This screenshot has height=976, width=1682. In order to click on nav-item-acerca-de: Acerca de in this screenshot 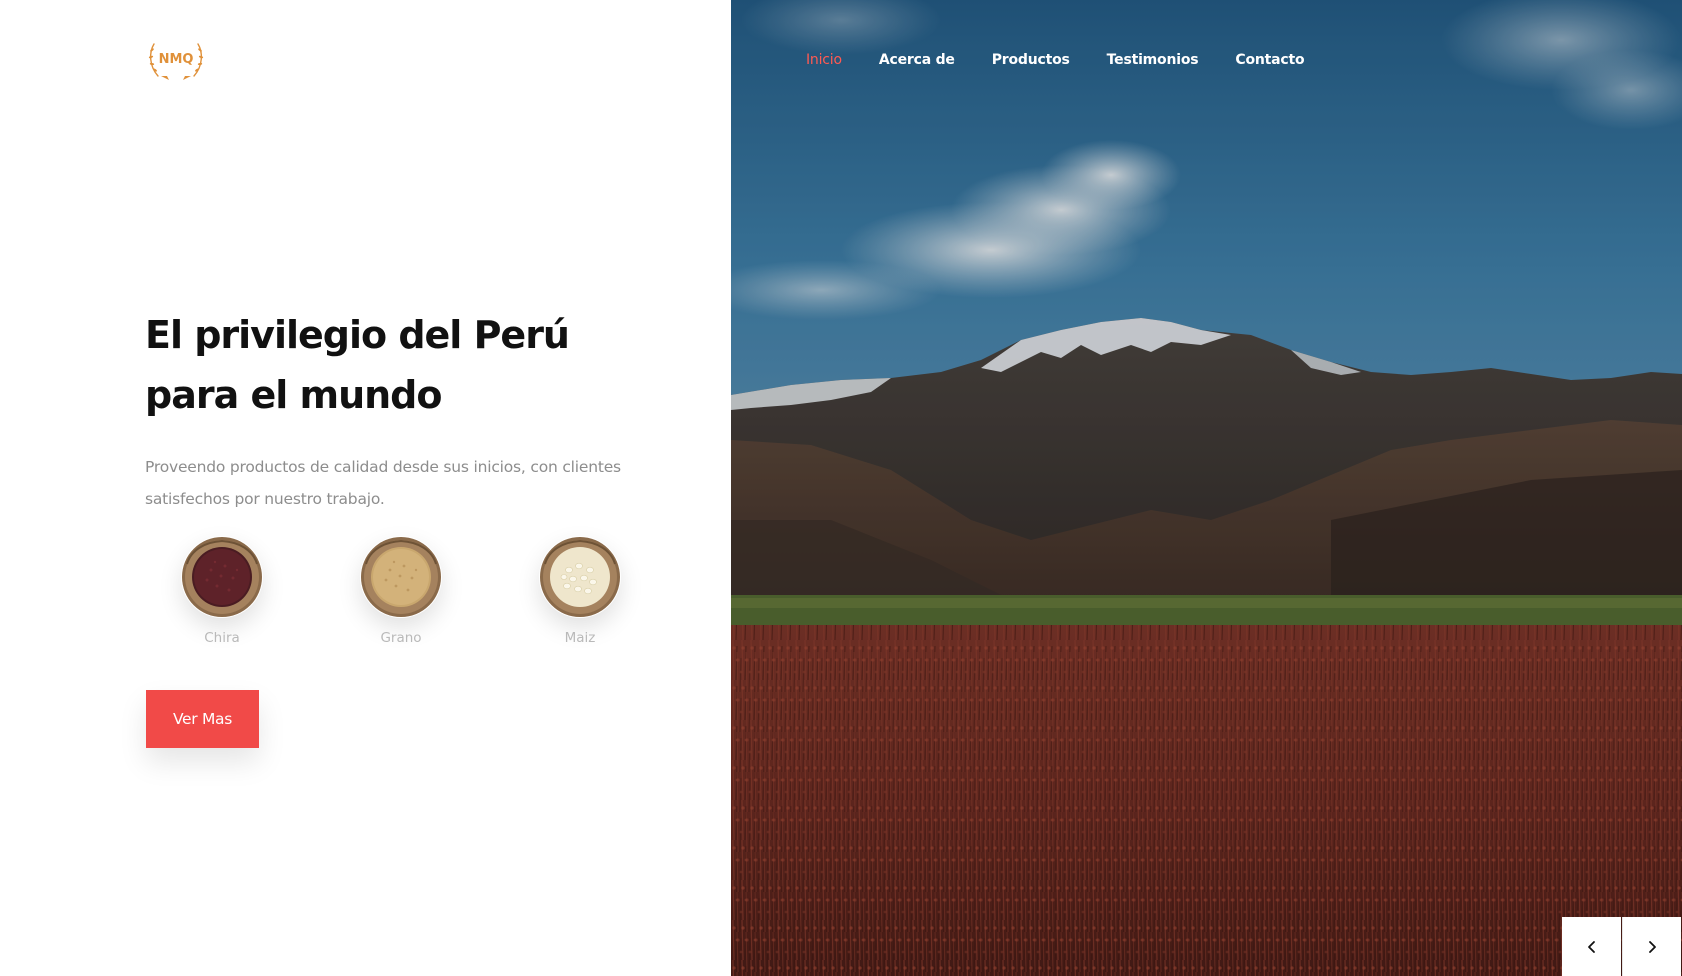, I will do `click(917, 60)`.